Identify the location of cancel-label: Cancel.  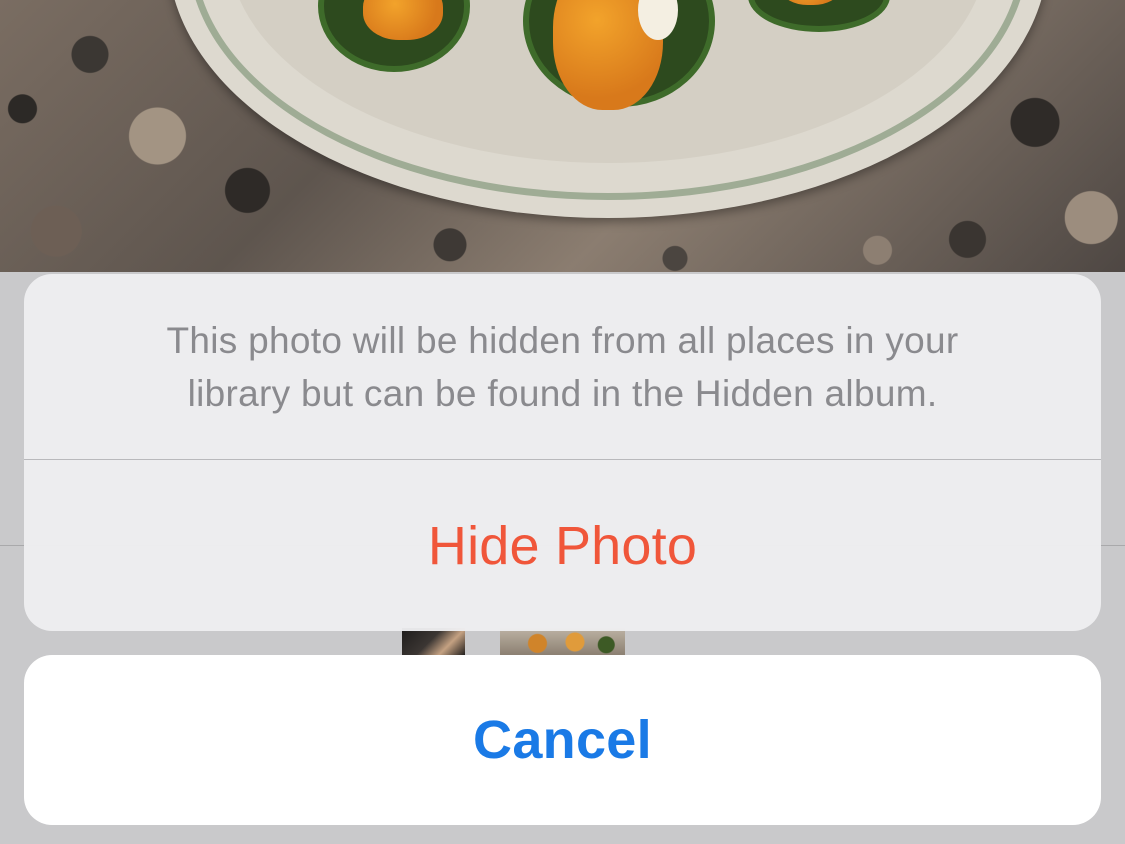
(562, 740).